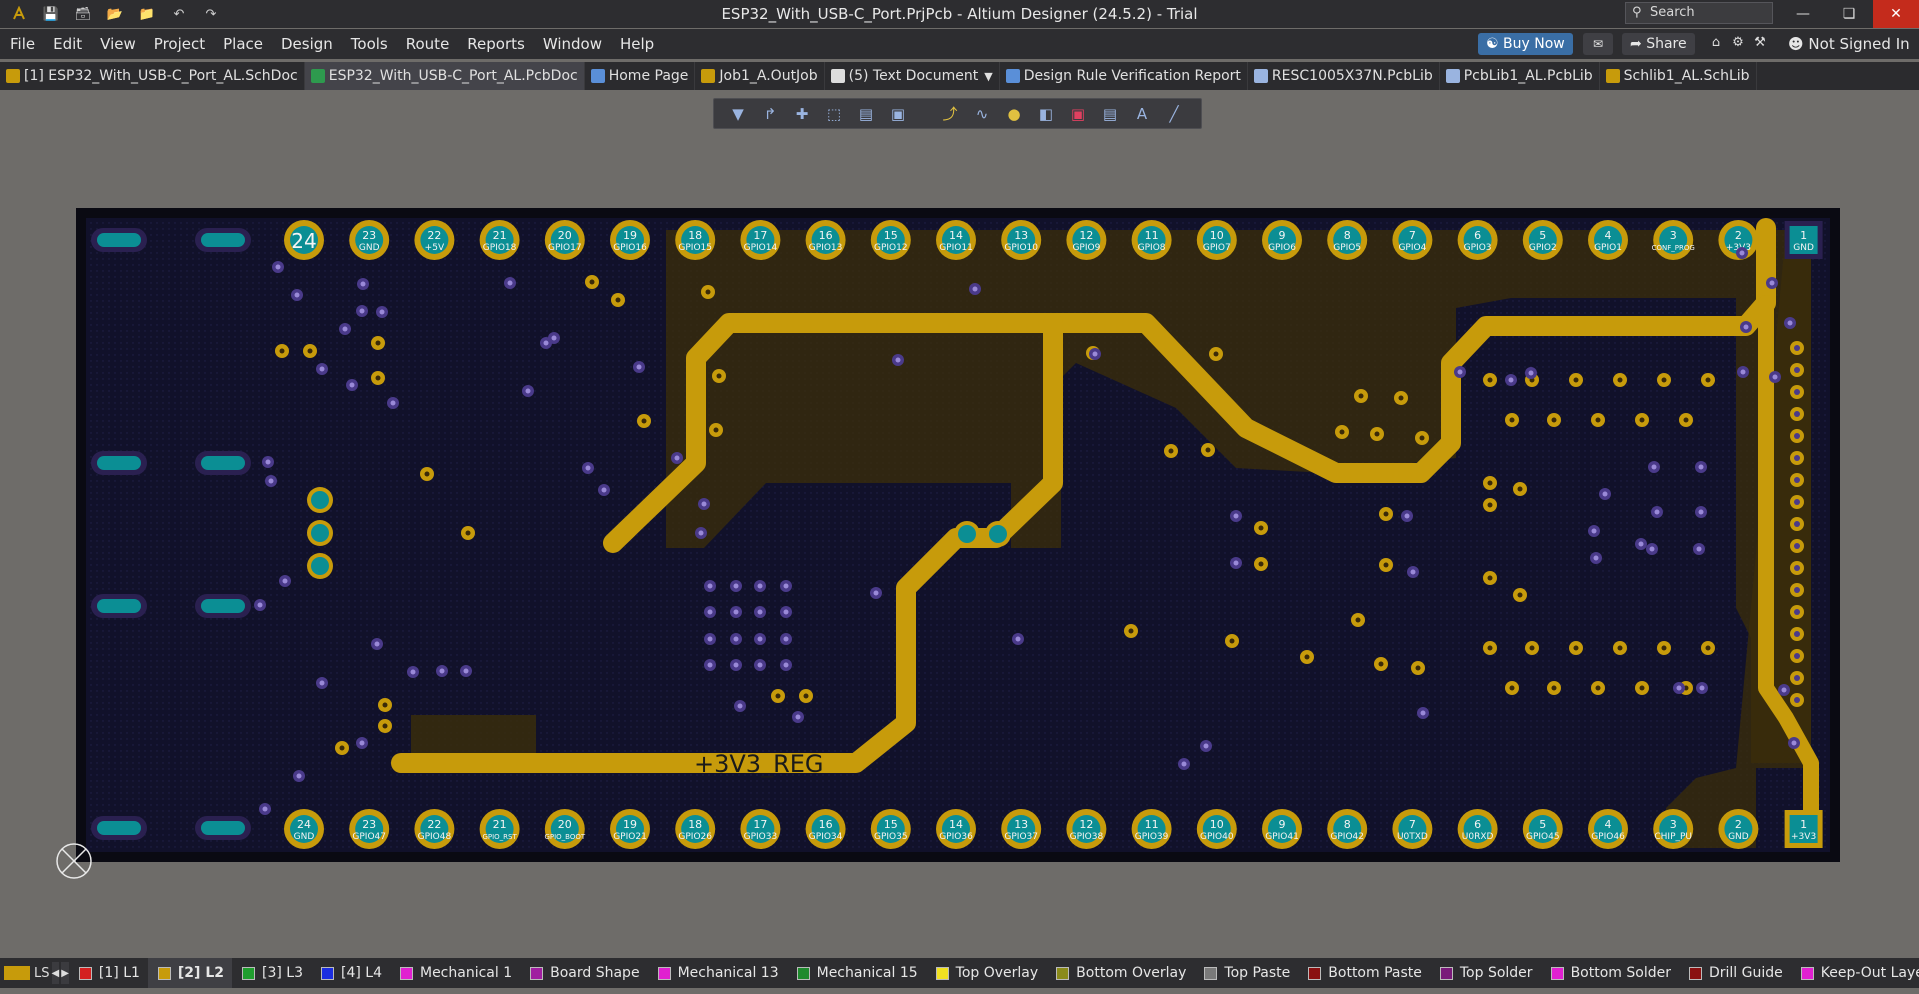 The height and width of the screenshot is (994, 1919). What do you see at coordinates (179, 14) in the screenshot?
I see `undo-icon: ↶` at bounding box center [179, 14].